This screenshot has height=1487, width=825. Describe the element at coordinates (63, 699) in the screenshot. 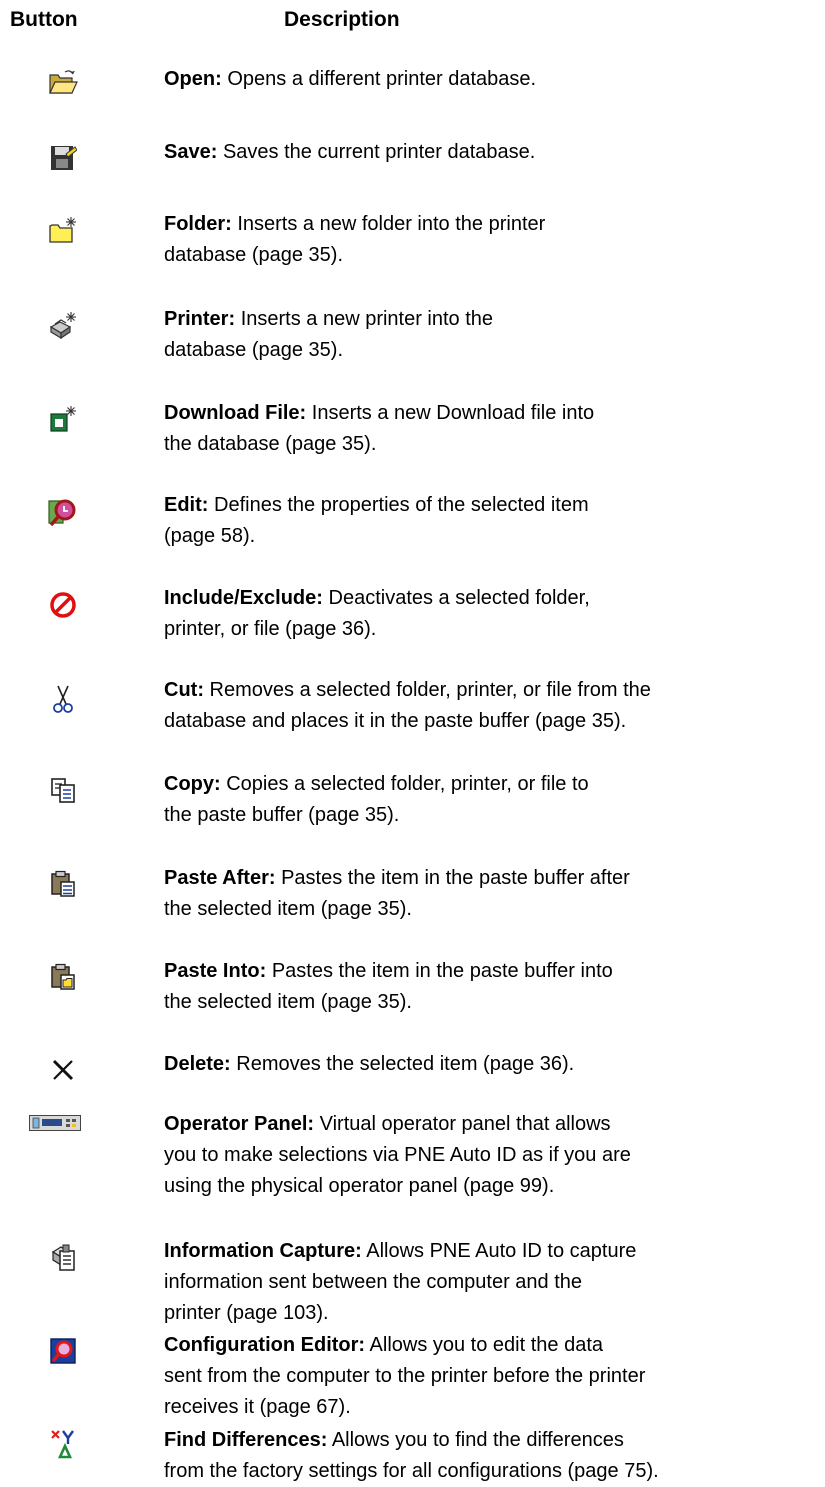

I see `scissors-icon` at that location.